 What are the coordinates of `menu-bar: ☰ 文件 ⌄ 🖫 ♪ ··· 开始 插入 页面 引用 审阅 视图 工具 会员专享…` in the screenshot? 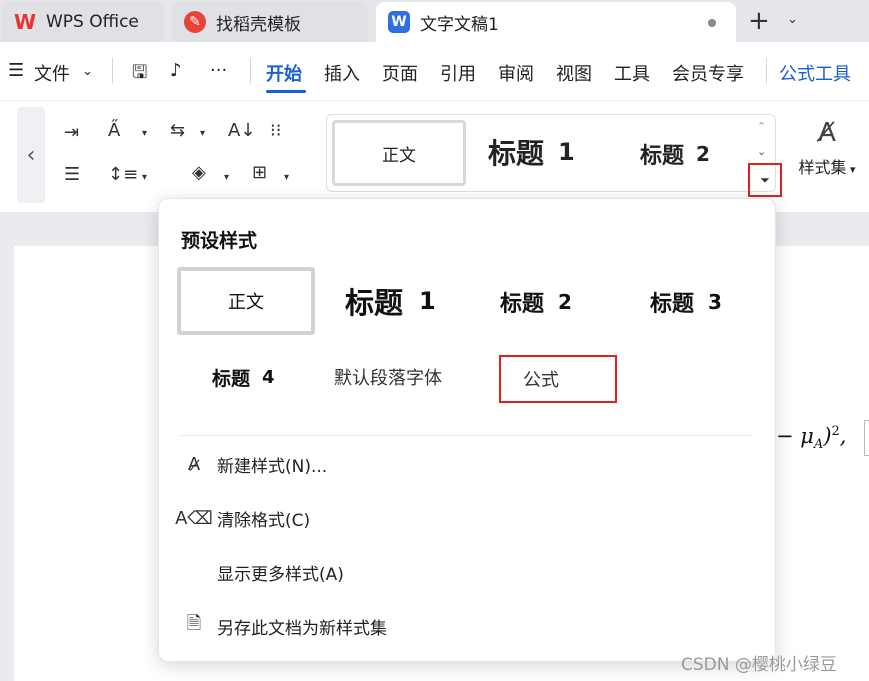 It's located at (434, 71).